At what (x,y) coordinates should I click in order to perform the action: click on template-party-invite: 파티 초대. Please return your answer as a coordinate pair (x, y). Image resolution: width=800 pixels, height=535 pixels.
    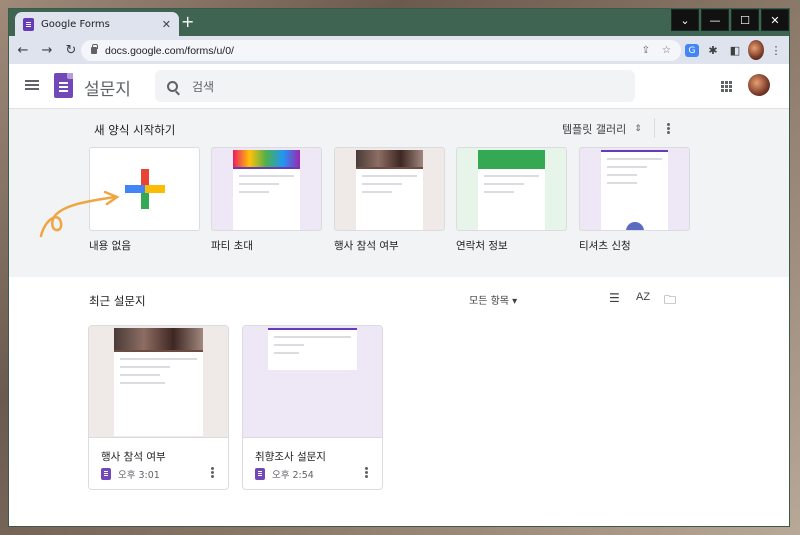
    Looking at the image, I should click on (266, 200).